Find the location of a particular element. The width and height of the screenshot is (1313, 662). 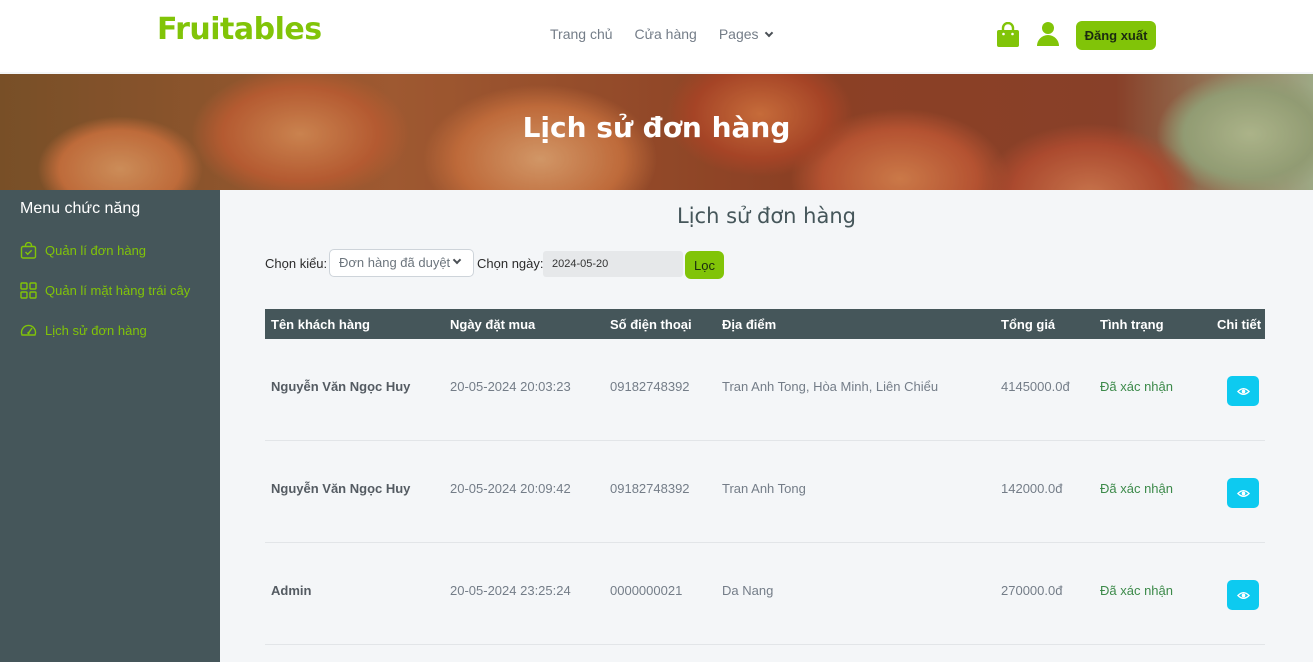

sidebar-item-label: Lịch sử đơn hàng is located at coordinates (96, 330).